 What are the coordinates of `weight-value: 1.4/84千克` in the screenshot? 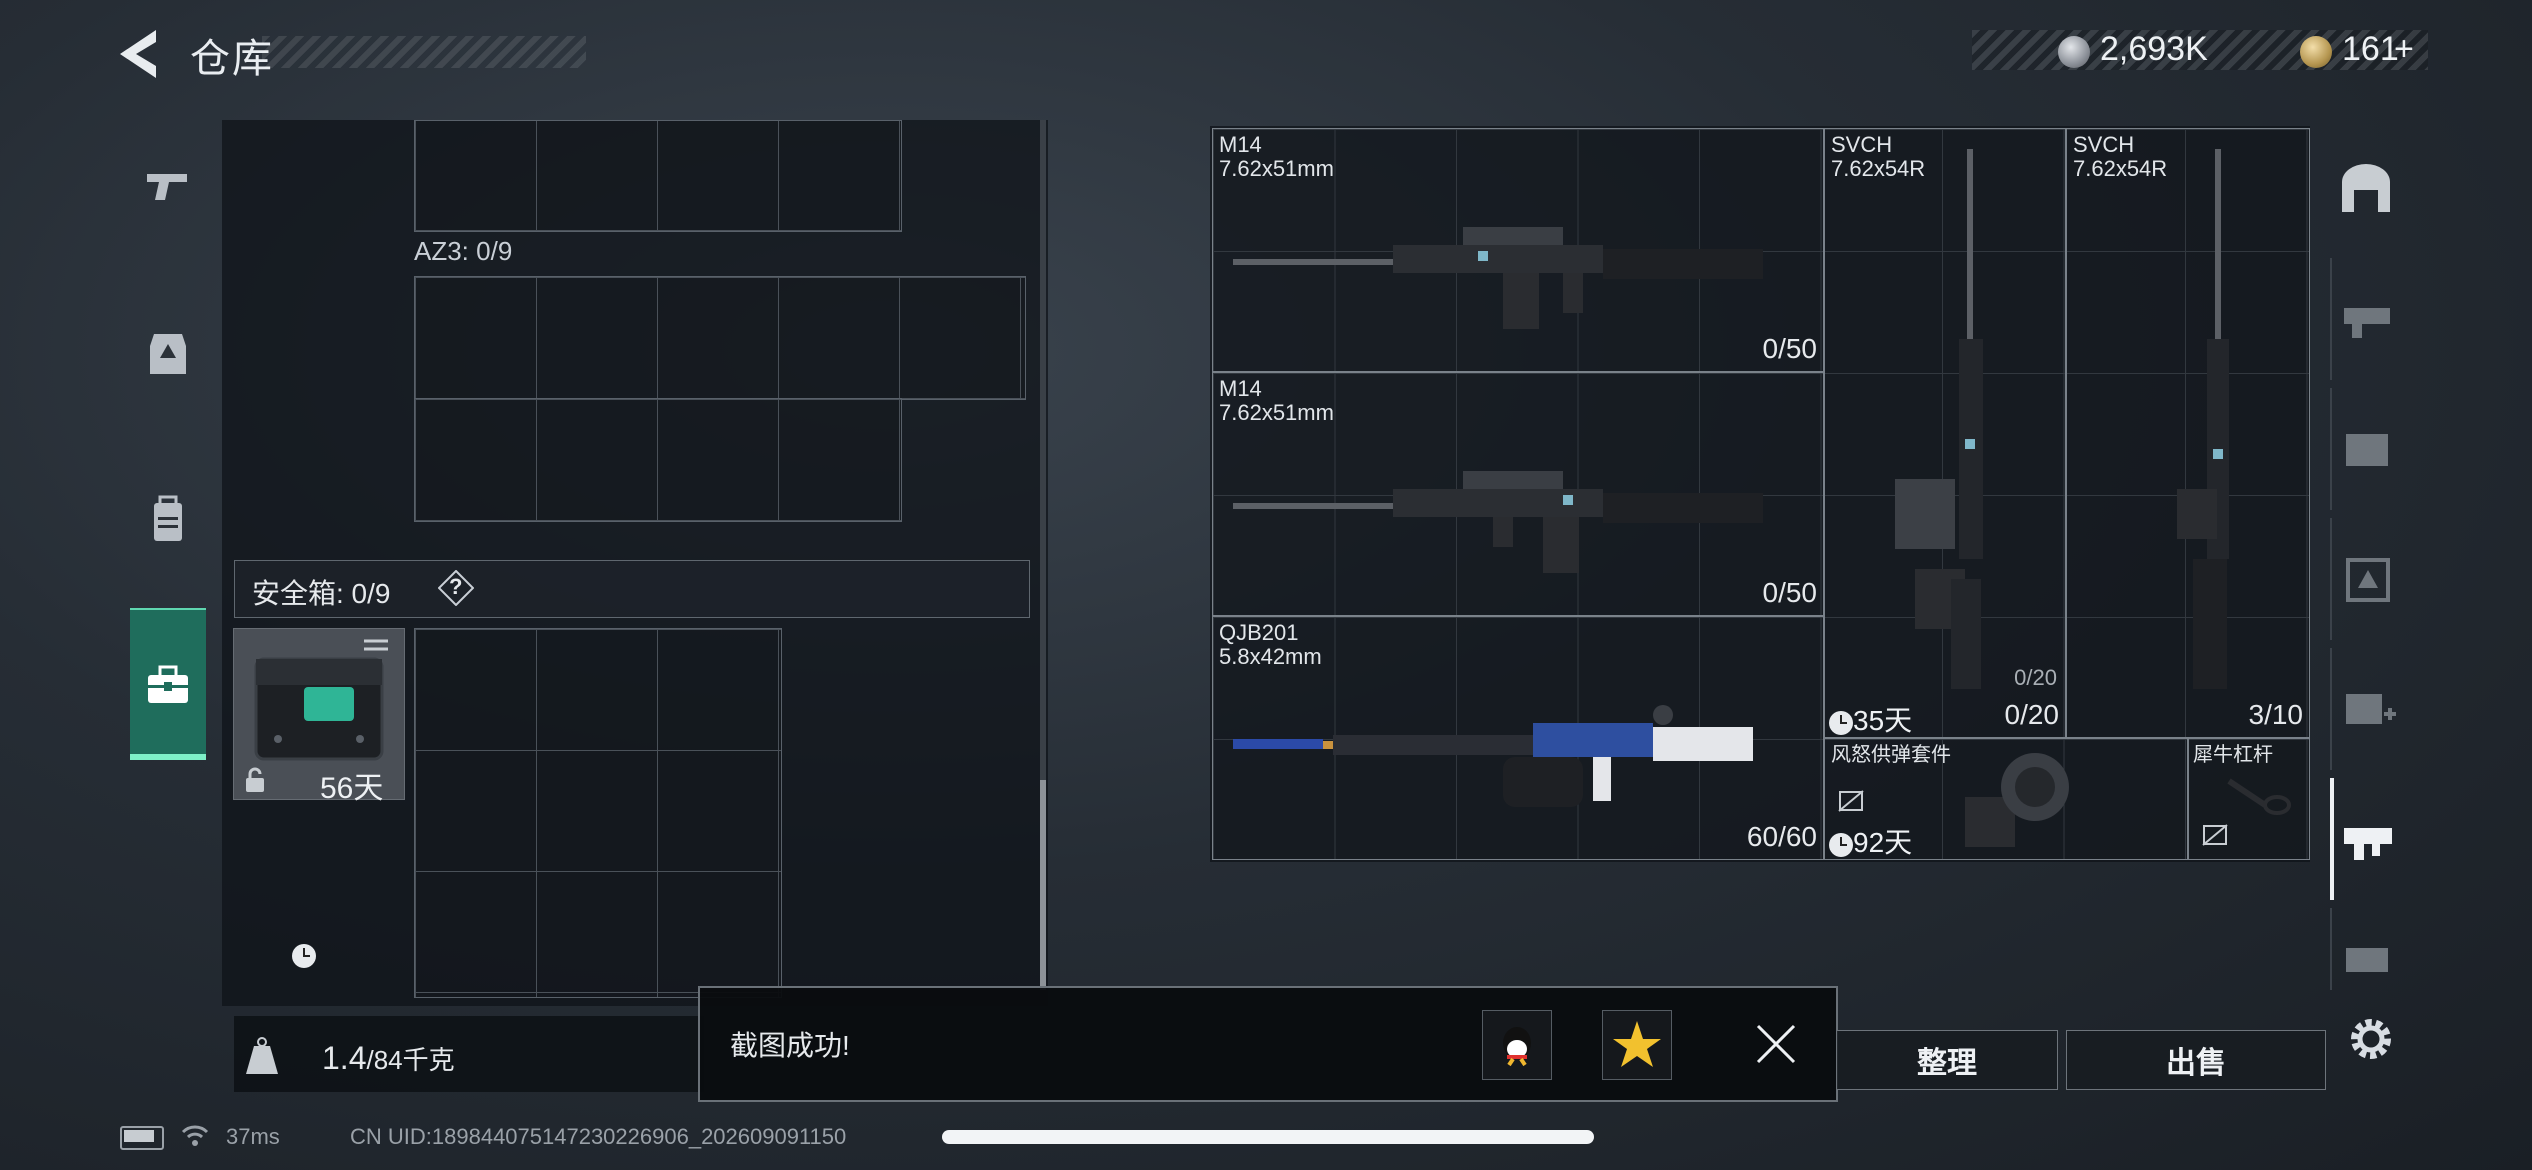 It's located at (388, 1058).